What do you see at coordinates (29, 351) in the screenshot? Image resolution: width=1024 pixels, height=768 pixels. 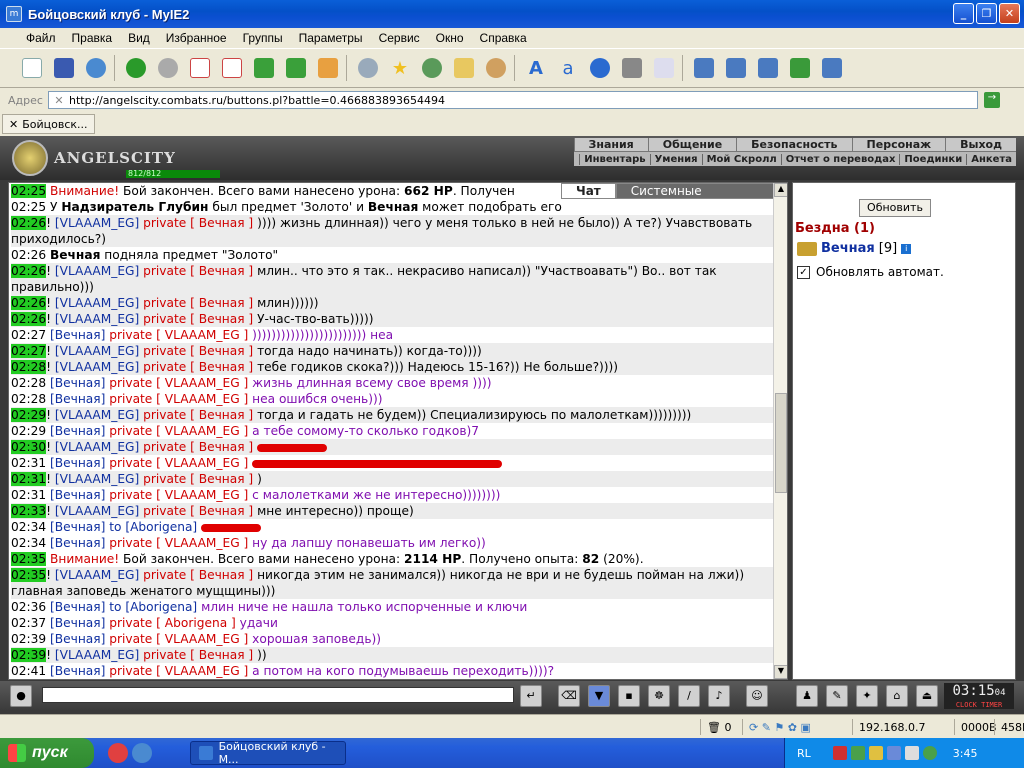 I see `chat-timestamp: 02:27` at bounding box center [29, 351].